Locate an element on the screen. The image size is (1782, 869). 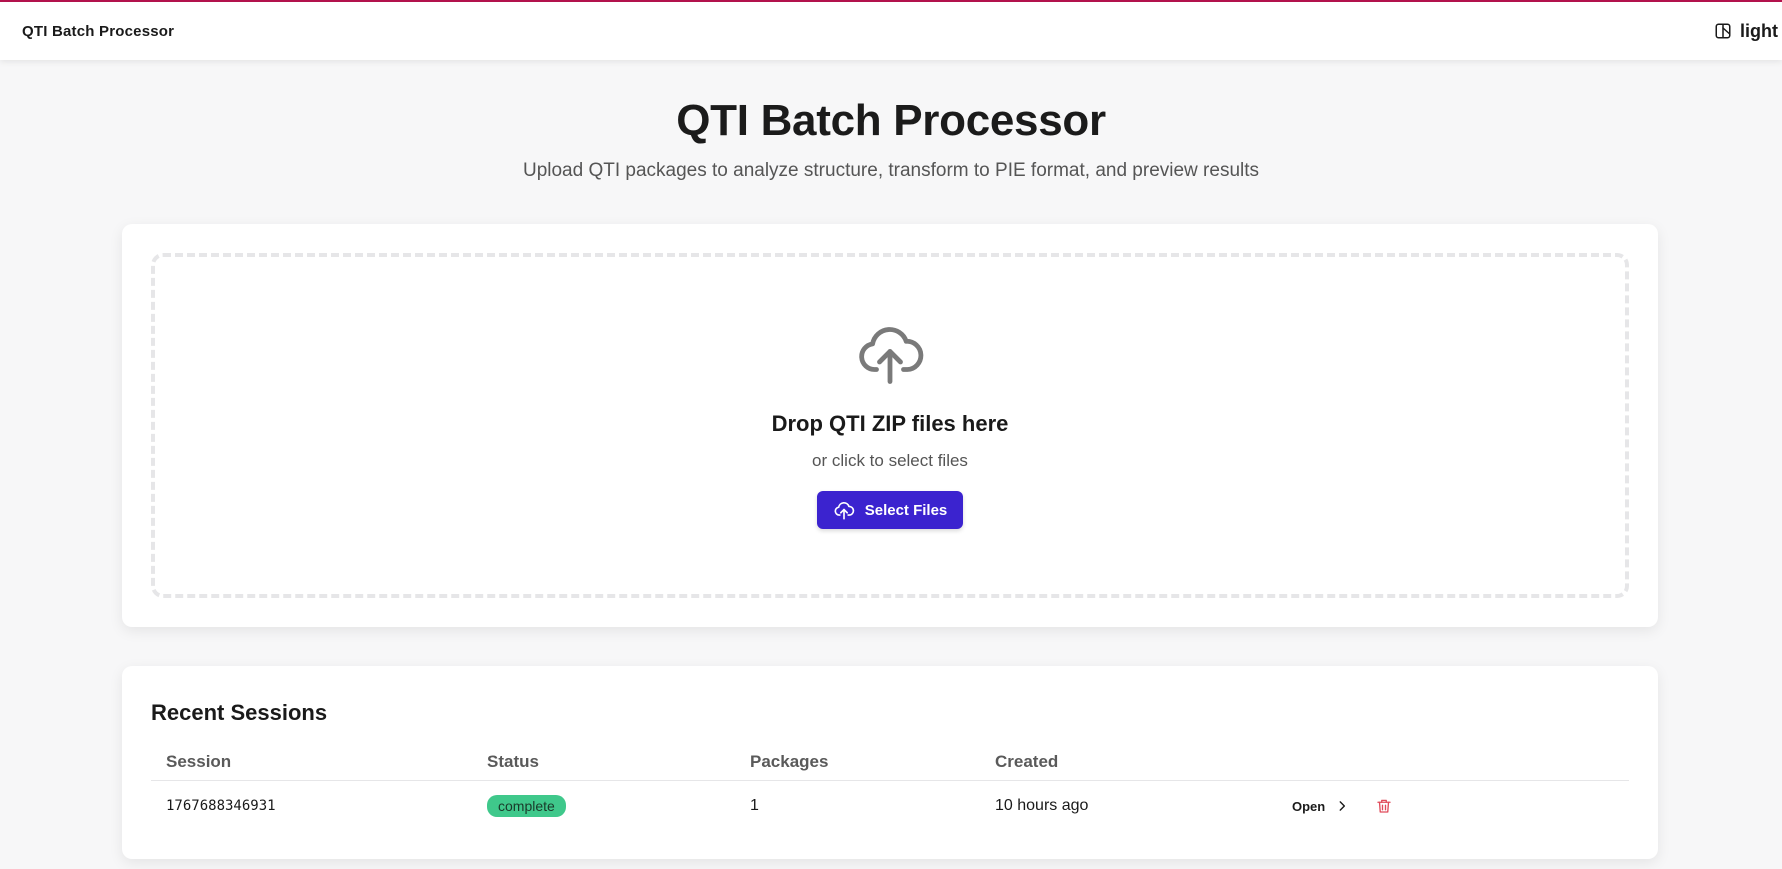
actions-cell: Open is located at coordinates (1453, 806).